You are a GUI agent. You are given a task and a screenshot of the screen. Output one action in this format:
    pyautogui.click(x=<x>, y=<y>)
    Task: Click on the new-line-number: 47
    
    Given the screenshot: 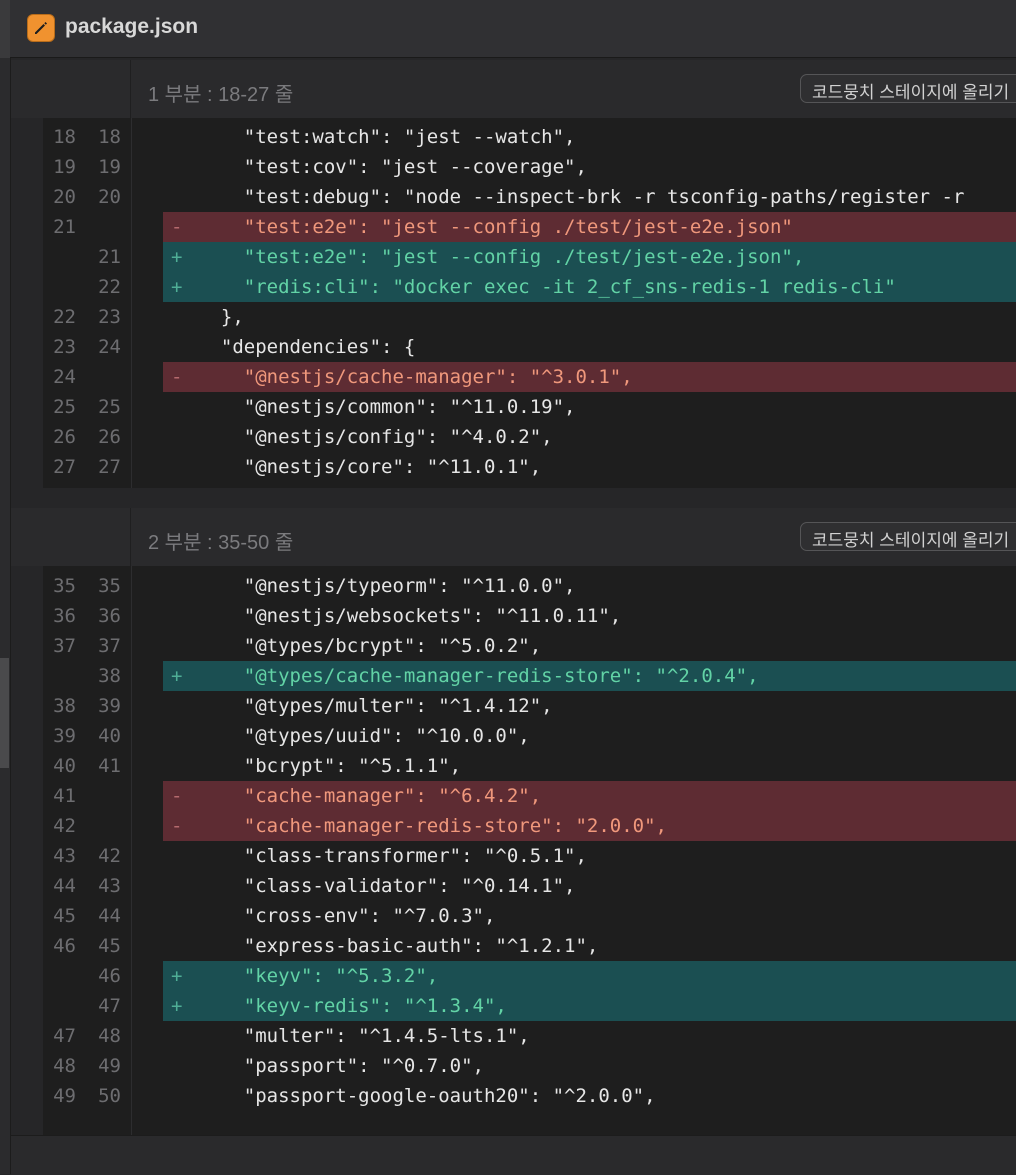 What is the action you would take?
    pyautogui.click(x=109, y=1006)
    